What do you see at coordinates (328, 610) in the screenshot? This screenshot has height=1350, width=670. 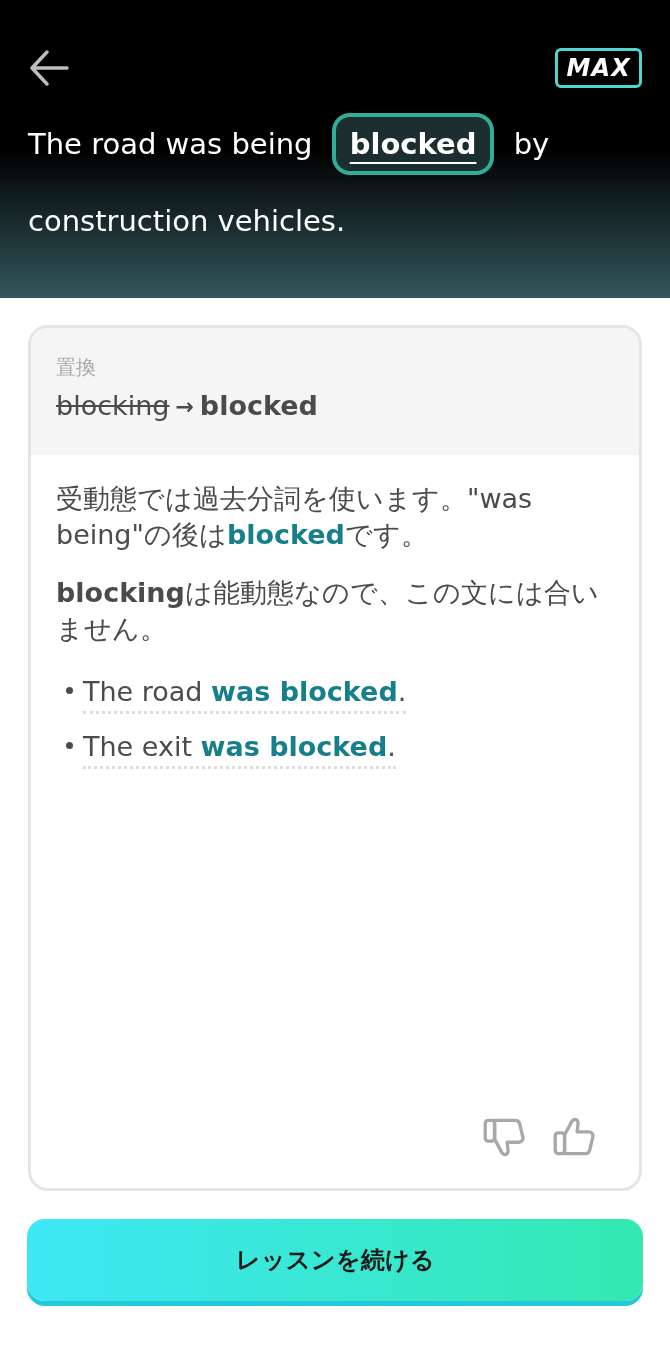 I see `explanation-text: blockingは能動態なので、この文には合いません。` at bounding box center [328, 610].